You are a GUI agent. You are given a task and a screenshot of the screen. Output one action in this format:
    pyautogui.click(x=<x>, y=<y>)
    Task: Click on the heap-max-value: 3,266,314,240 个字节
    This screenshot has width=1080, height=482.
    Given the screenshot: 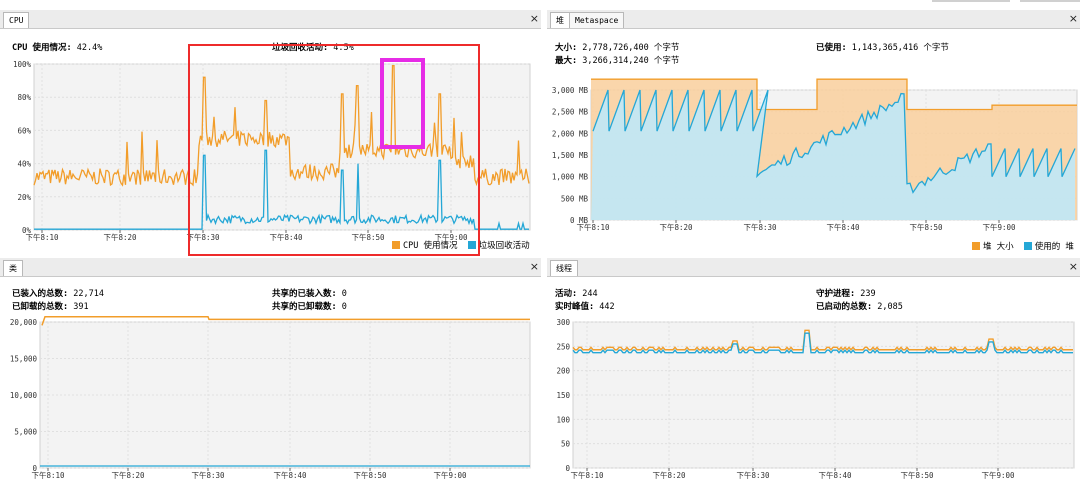 What is the action you would take?
    pyautogui.click(x=631, y=61)
    